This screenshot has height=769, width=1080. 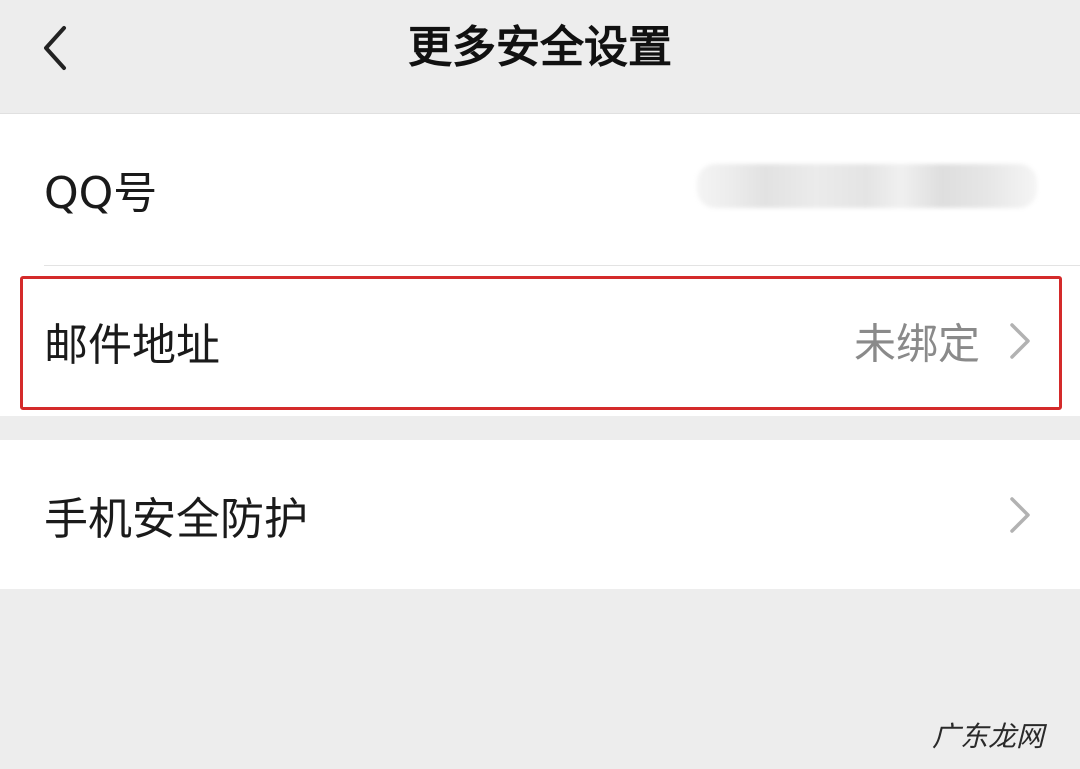 What do you see at coordinates (176, 519) in the screenshot?
I see `row-label-phone-security: 手机安全防护` at bounding box center [176, 519].